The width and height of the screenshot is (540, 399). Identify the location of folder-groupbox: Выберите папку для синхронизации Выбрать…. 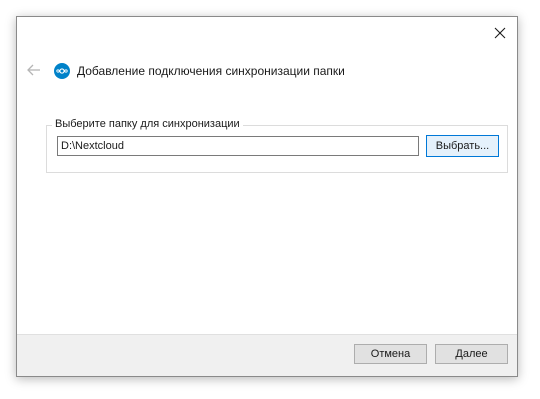
(277, 145).